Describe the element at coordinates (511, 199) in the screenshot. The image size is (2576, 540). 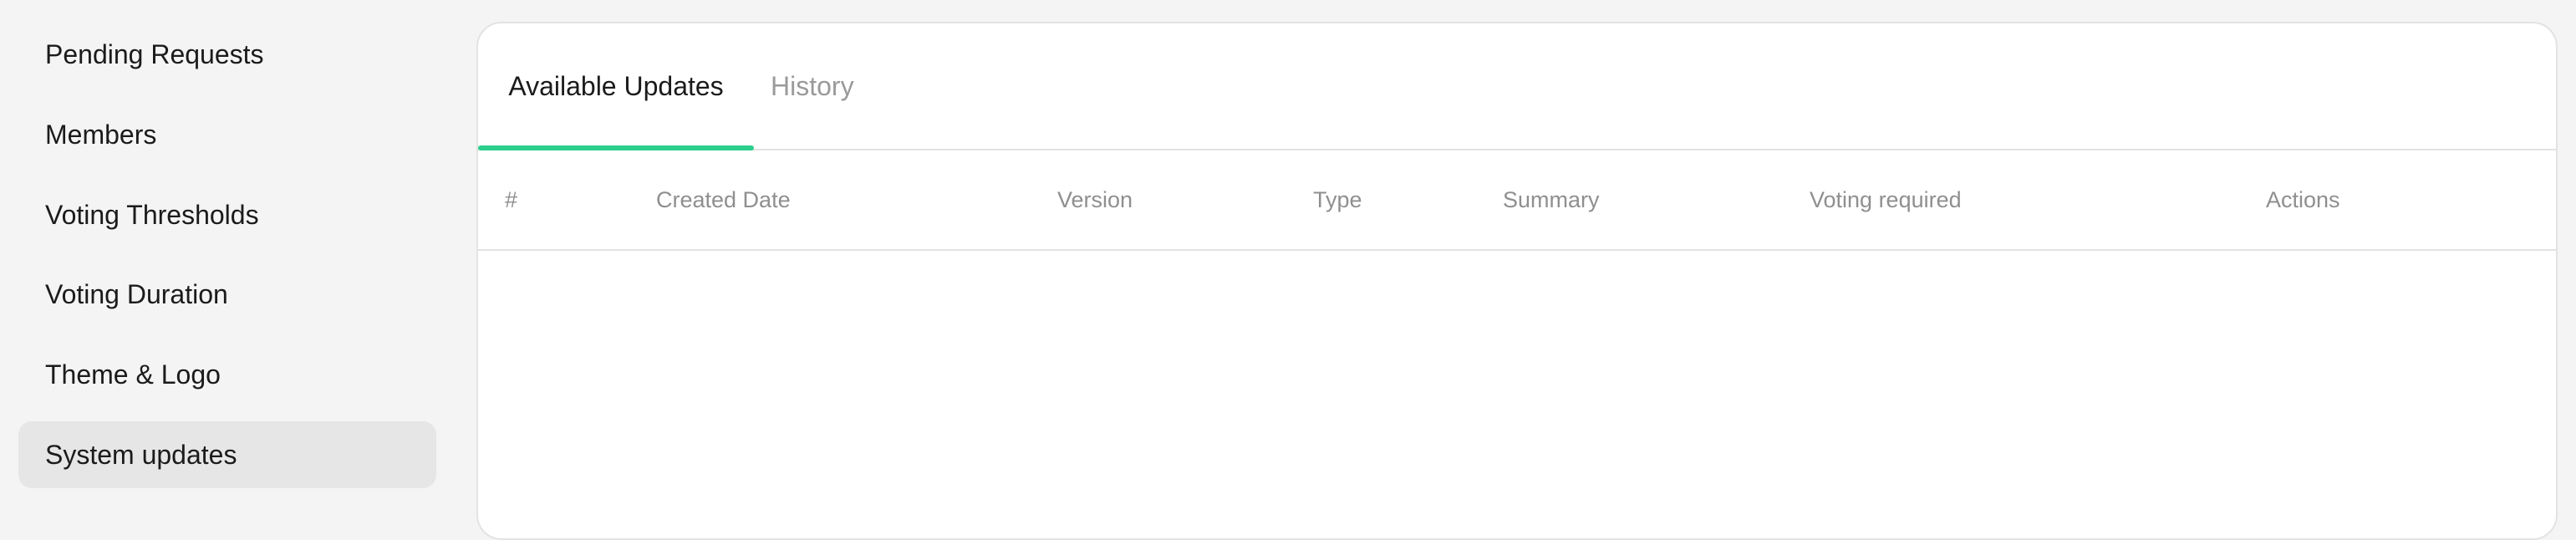
I see `column-header-number: #` at that location.